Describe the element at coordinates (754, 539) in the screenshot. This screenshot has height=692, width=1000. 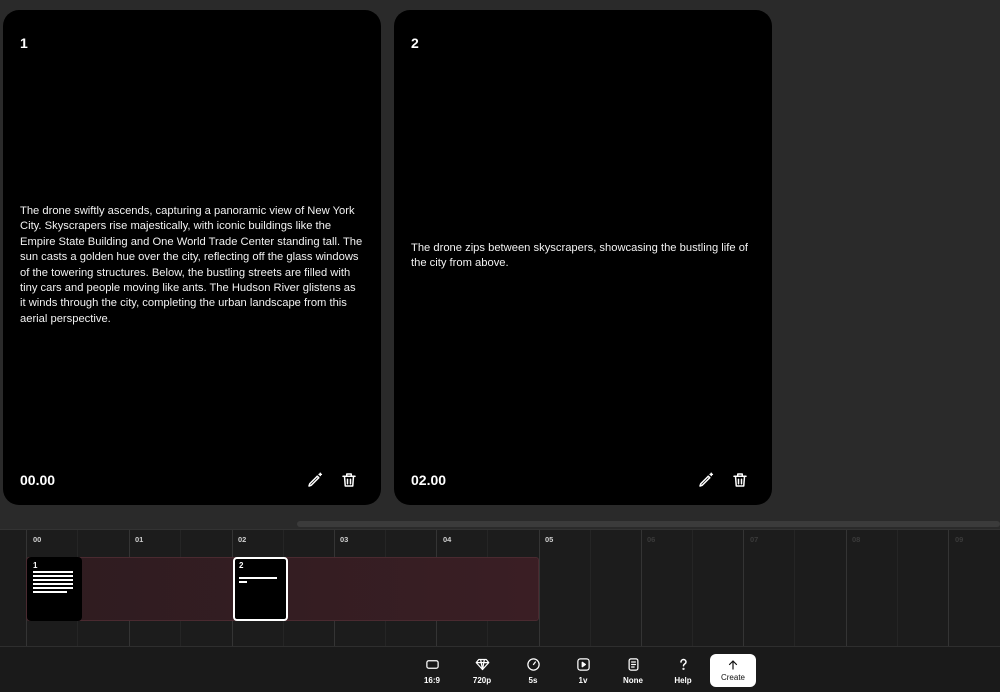
I see `tick-label: 07` at that location.